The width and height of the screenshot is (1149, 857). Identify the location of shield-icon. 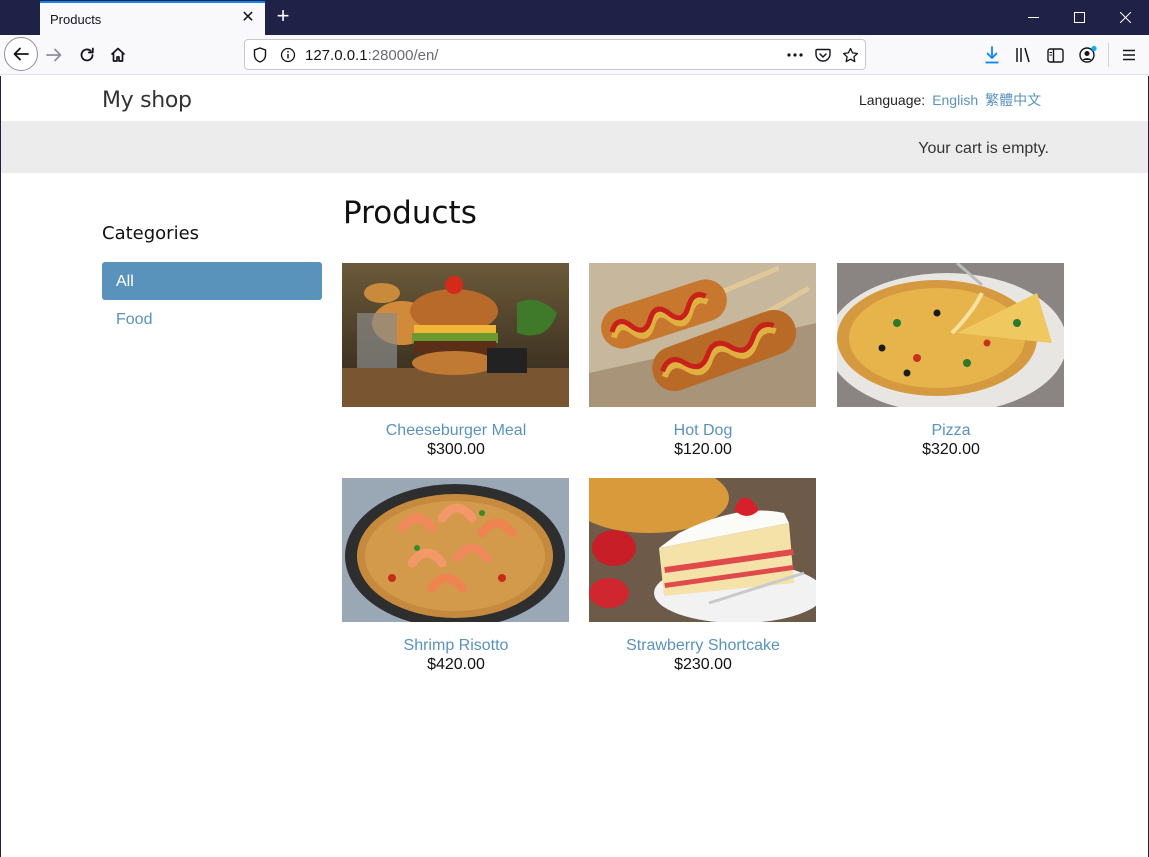
(260, 55).